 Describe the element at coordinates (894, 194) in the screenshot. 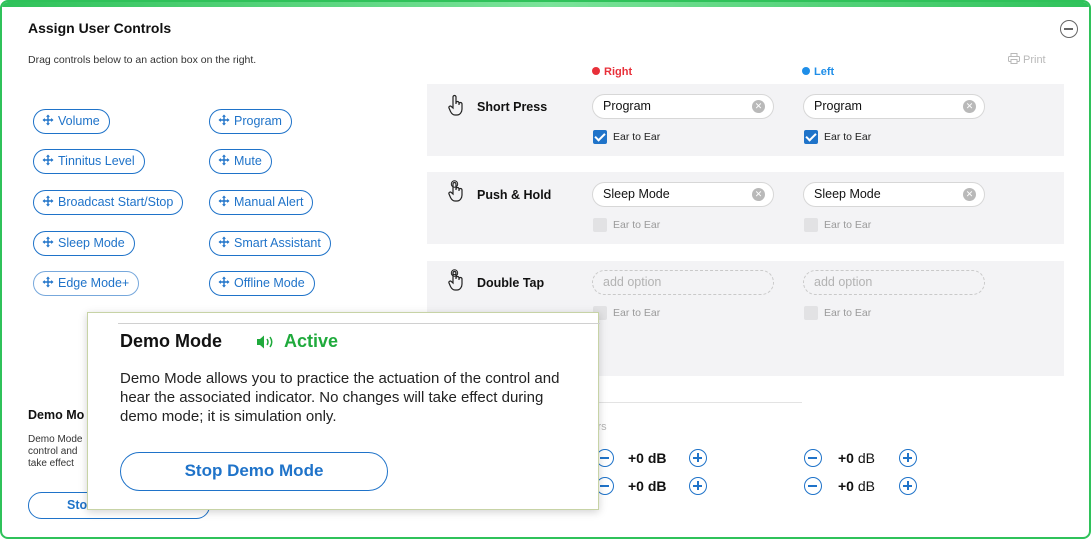

I see `push-hold-left-select: Sleep Mode ✕` at that location.